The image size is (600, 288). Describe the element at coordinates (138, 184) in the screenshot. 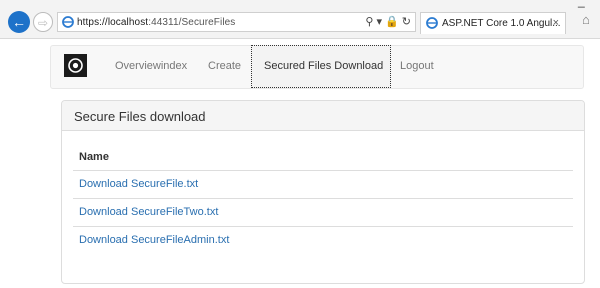

I see `download-link-securefile: Download SecureFile.txt` at that location.